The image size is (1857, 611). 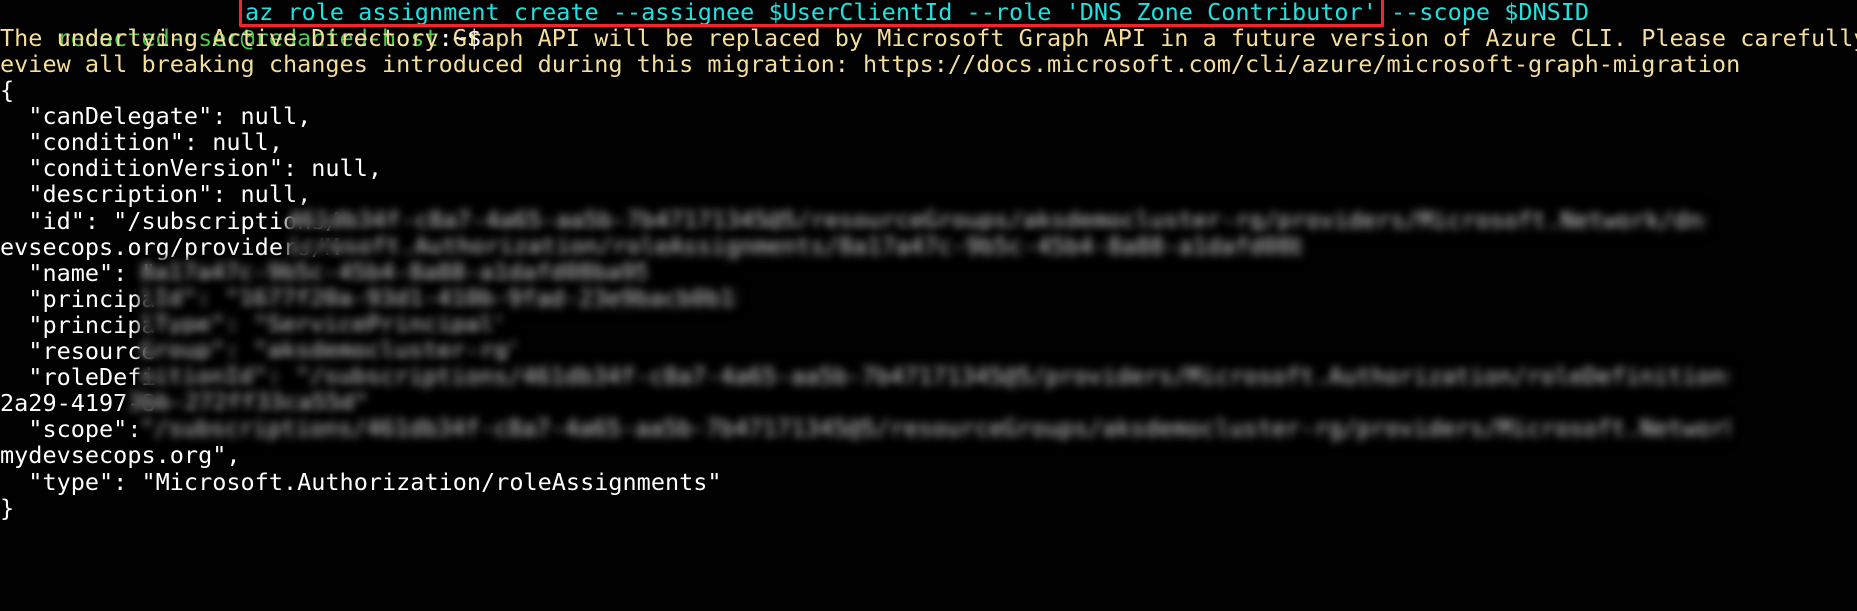 I want to click on redacted-output-segment: 8a17a47c-9b5c-45b4-8a88-a1dafd08ba95",, so click(x=393, y=272).